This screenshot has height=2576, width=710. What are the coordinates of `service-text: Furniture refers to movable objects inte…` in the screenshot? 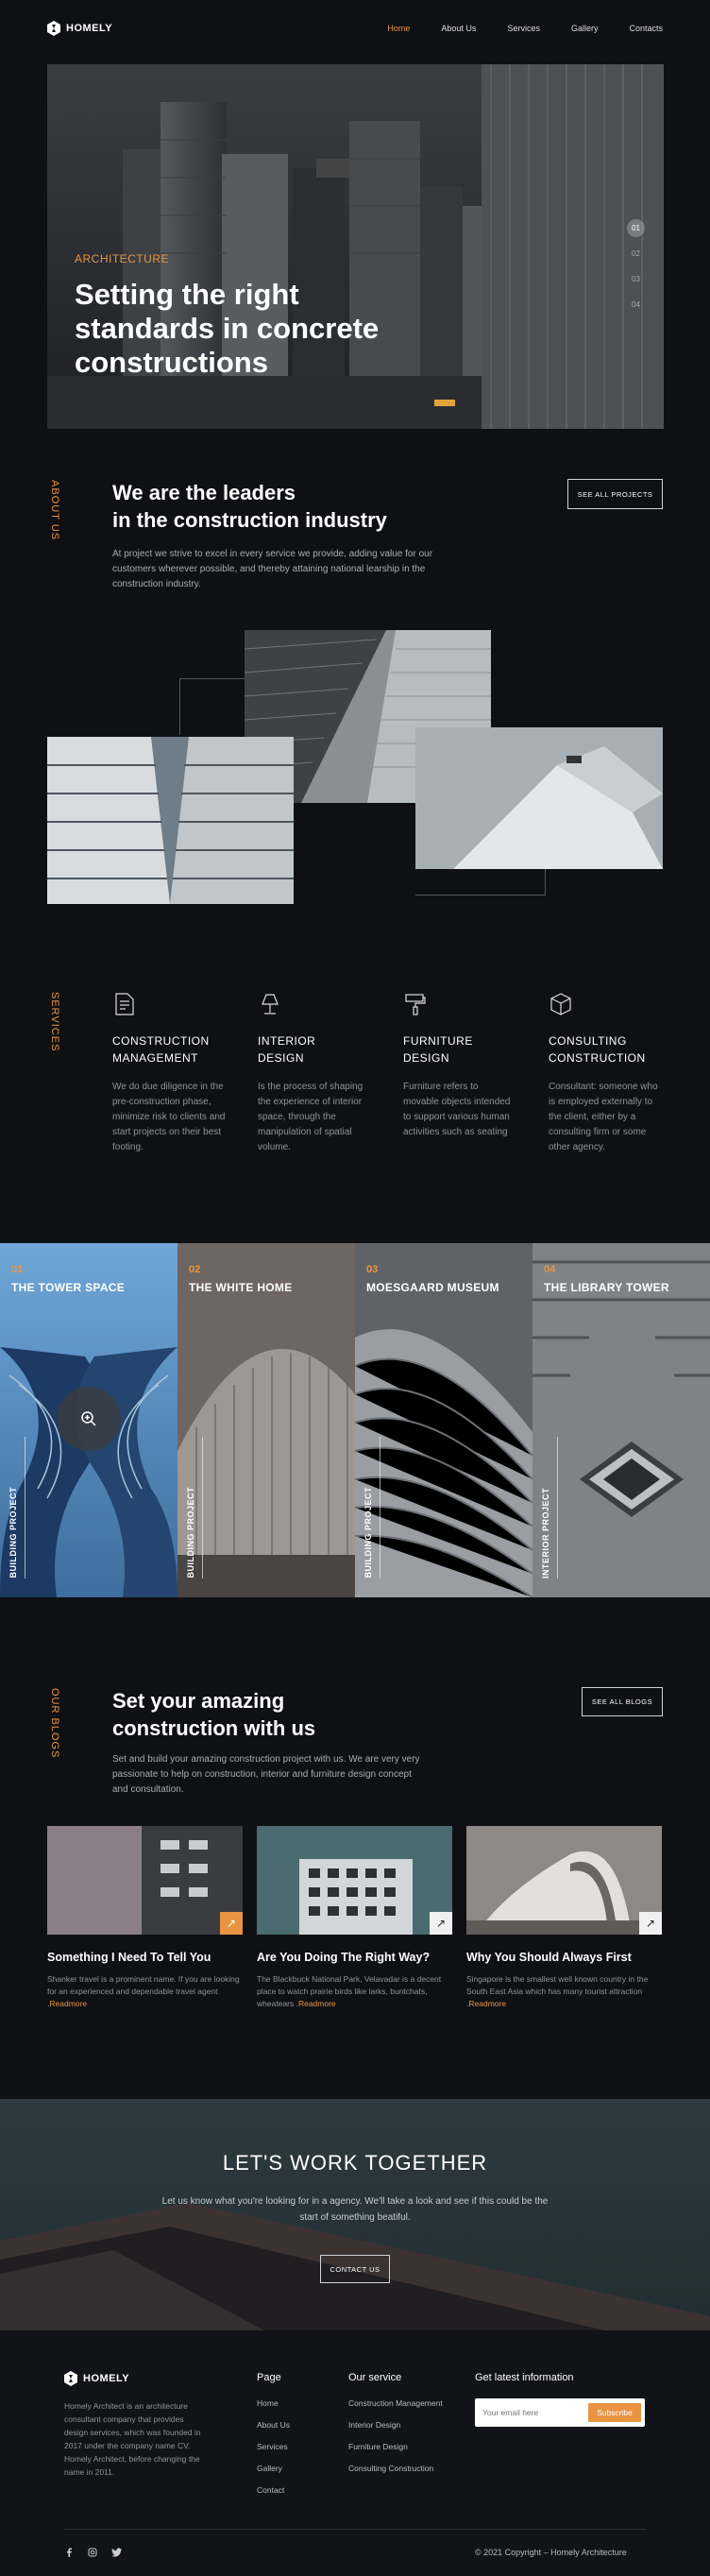 It's located at (457, 1109).